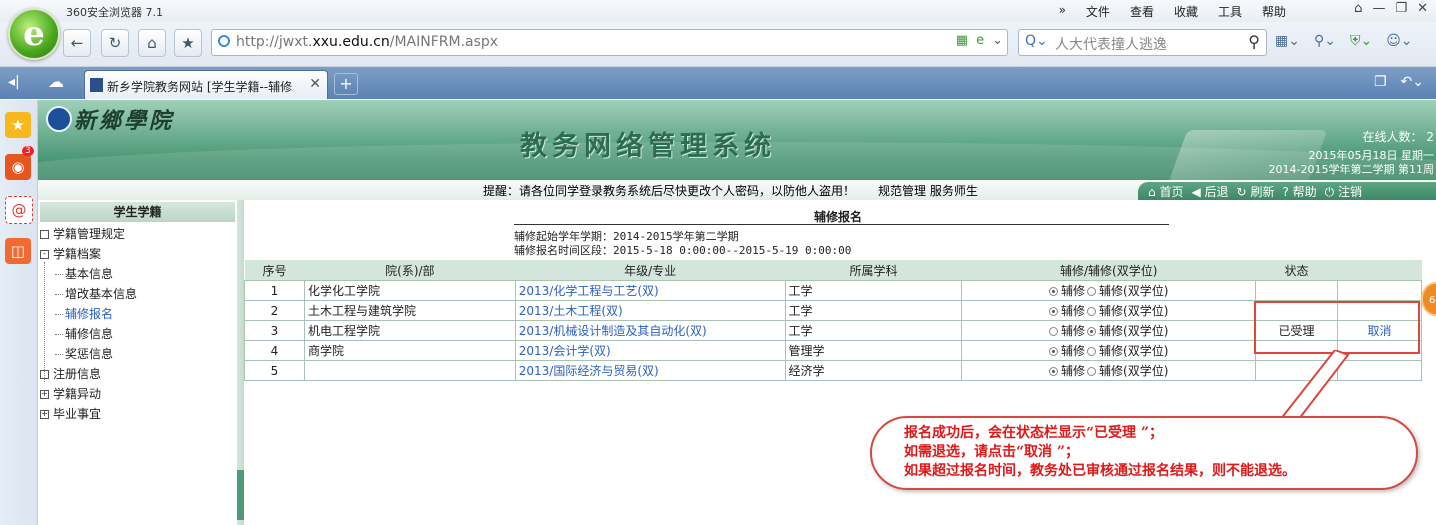 This screenshot has height=525, width=1436. Describe the element at coordinates (152, 43) in the screenshot. I see `home-button: ⌂` at that location.